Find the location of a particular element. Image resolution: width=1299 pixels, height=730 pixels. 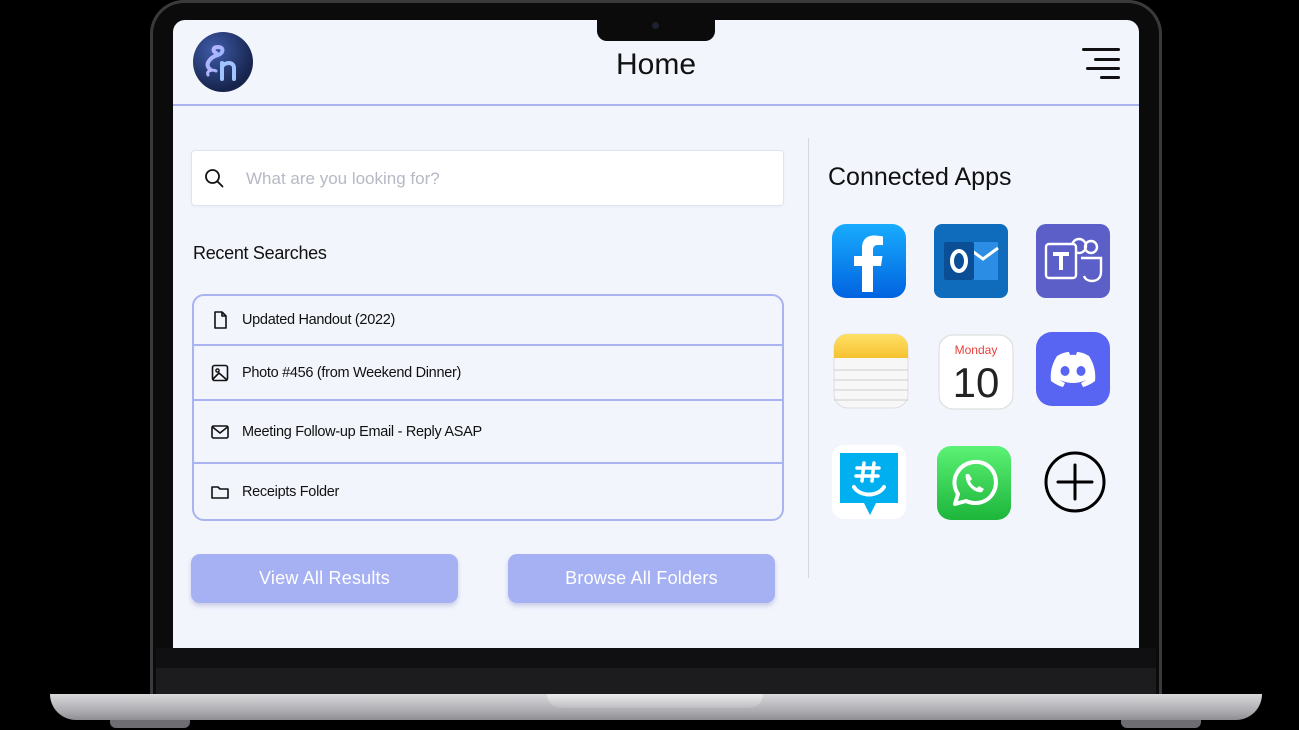

camera-icon is located at coordinates (655, 25).